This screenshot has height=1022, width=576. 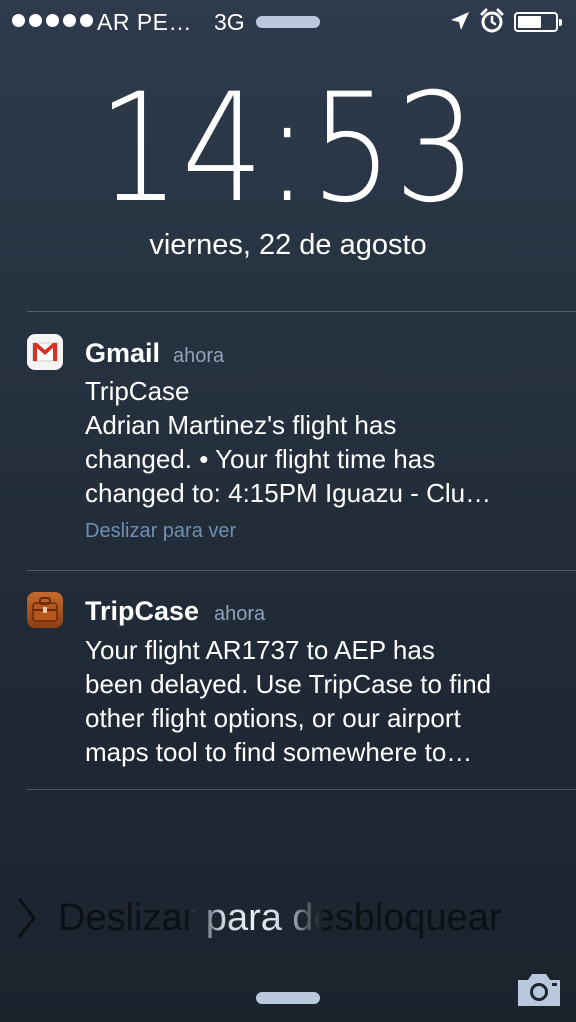 I want to click on notification-line: been delayed. Use TripCase to find, so click(x=288, y=684).